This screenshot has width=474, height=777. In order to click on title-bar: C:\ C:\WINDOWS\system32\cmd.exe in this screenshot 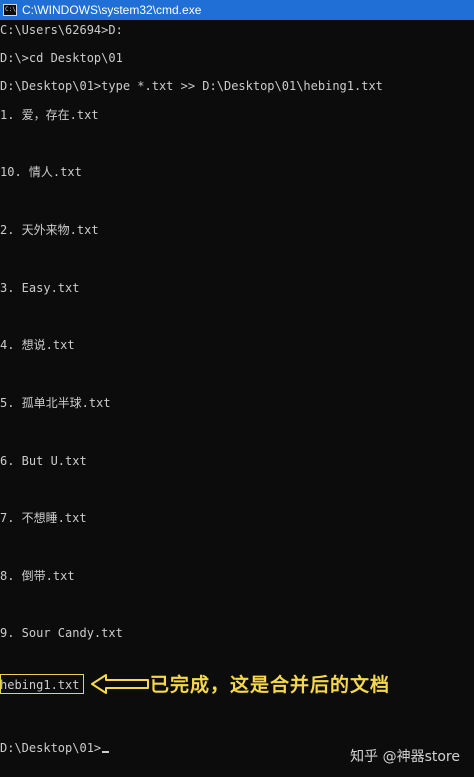, I will do `click(237, 10)`.